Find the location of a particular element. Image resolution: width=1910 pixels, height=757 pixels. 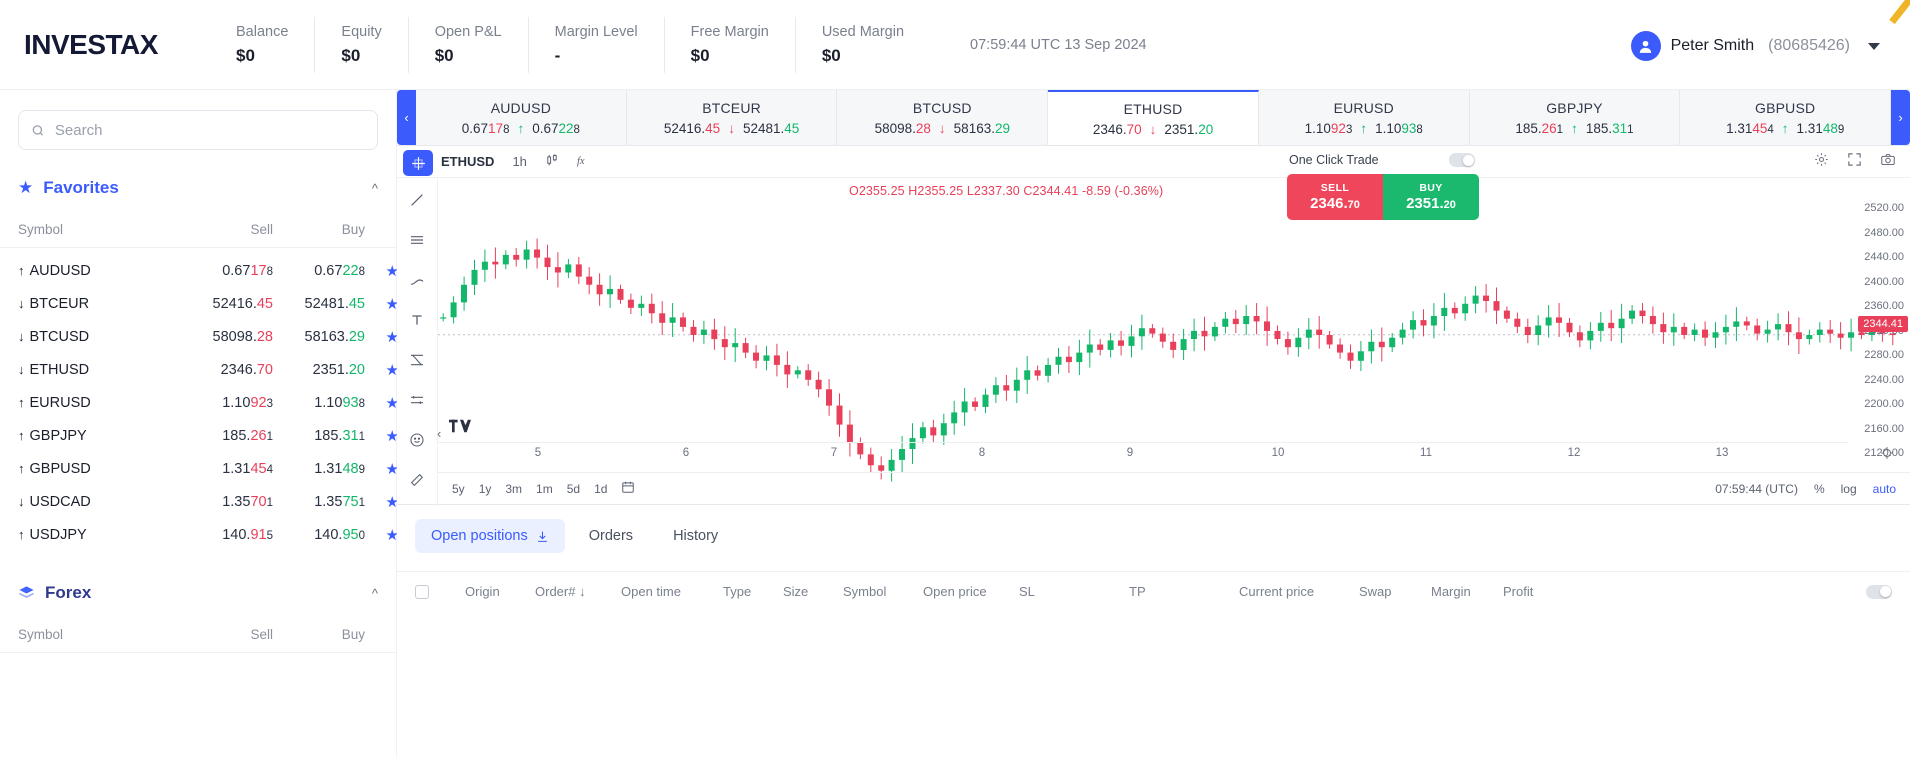

chart-range-1m: 1m is located at coordinates (544, 489).